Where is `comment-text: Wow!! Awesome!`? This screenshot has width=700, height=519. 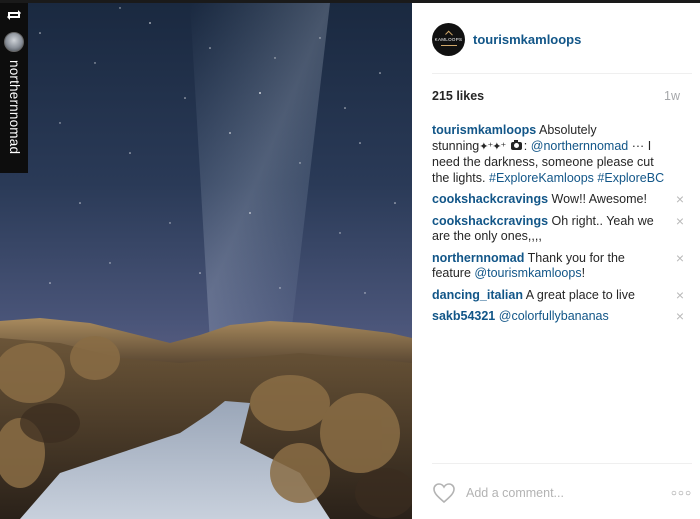 comment-text: Wow!! Awesome! is located at coordinates (599, 199).